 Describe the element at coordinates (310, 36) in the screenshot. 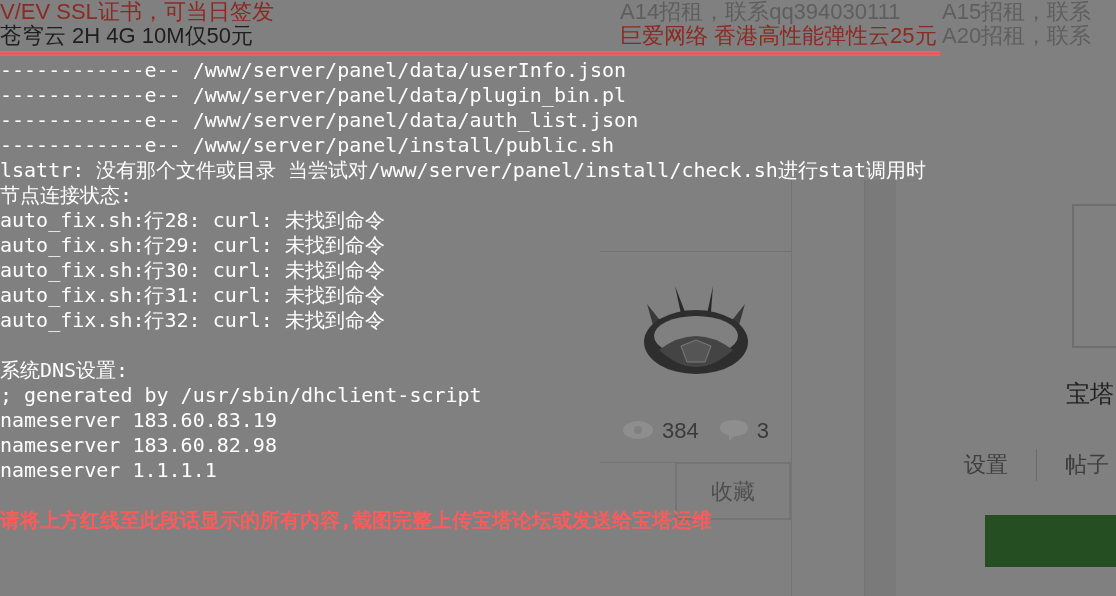

I see `ad-banner-text: 苍穹云 2H 4G 10M仅50元` at that location.